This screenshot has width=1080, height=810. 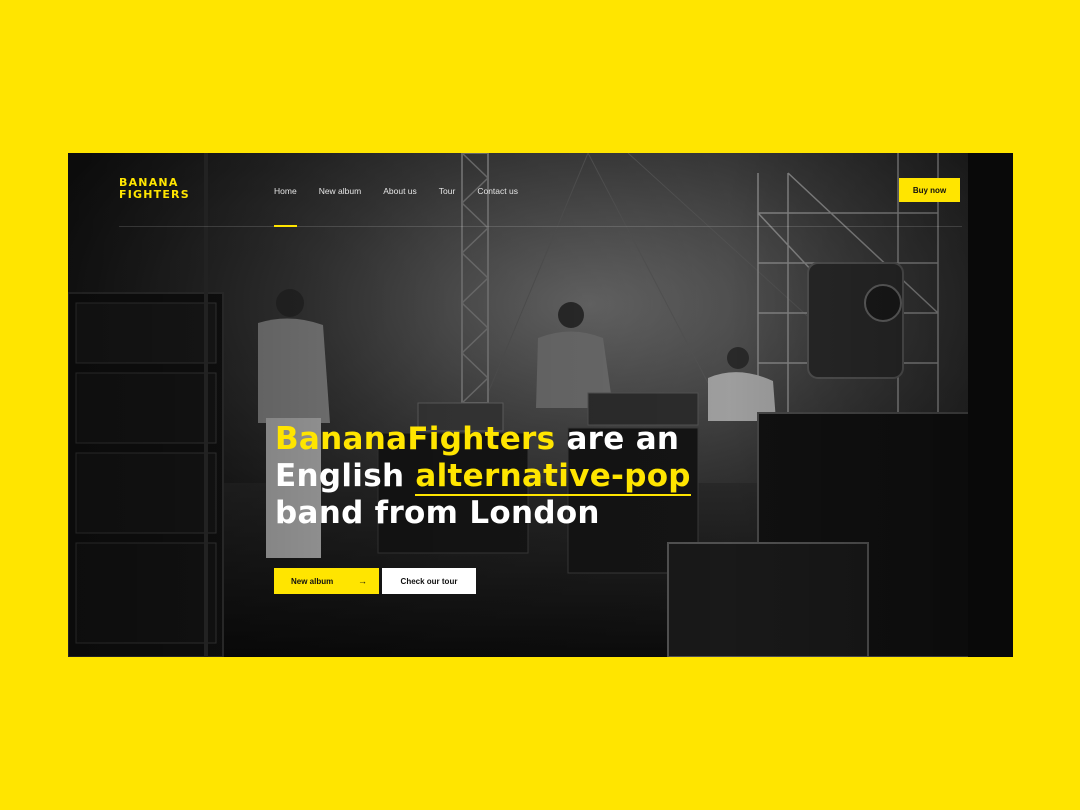 I want to click on headline-line-2: English alternative-pop, so click(x=483, y=477).